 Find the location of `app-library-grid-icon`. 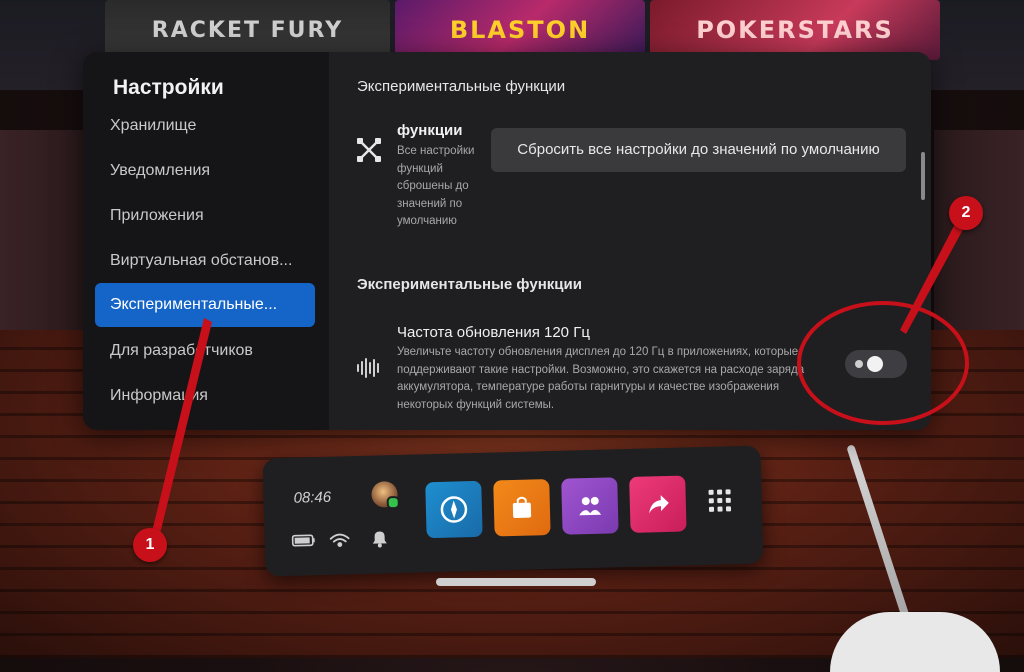

app-library-grid-icon is located at coordinates (719, 500).